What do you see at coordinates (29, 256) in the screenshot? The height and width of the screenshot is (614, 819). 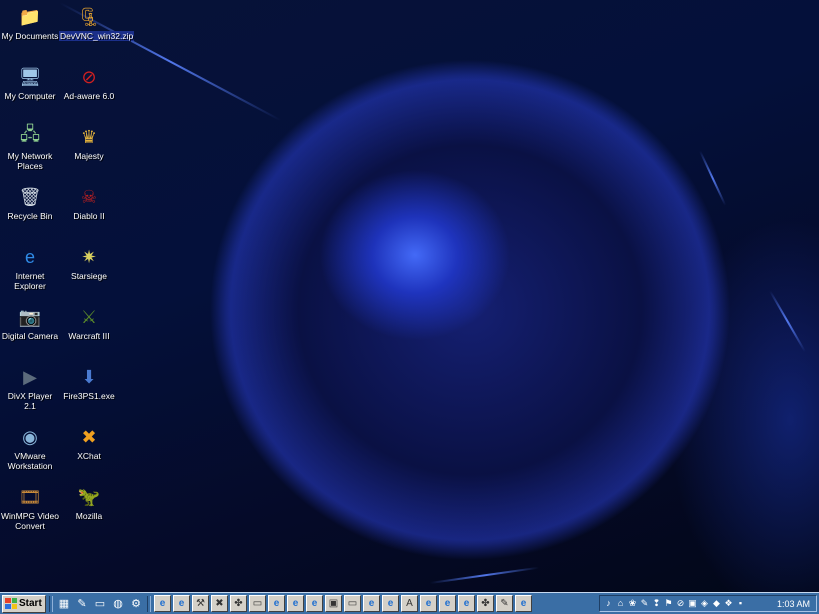 I see `internet-explorer-icon: e` at bounding box center [29, 256].